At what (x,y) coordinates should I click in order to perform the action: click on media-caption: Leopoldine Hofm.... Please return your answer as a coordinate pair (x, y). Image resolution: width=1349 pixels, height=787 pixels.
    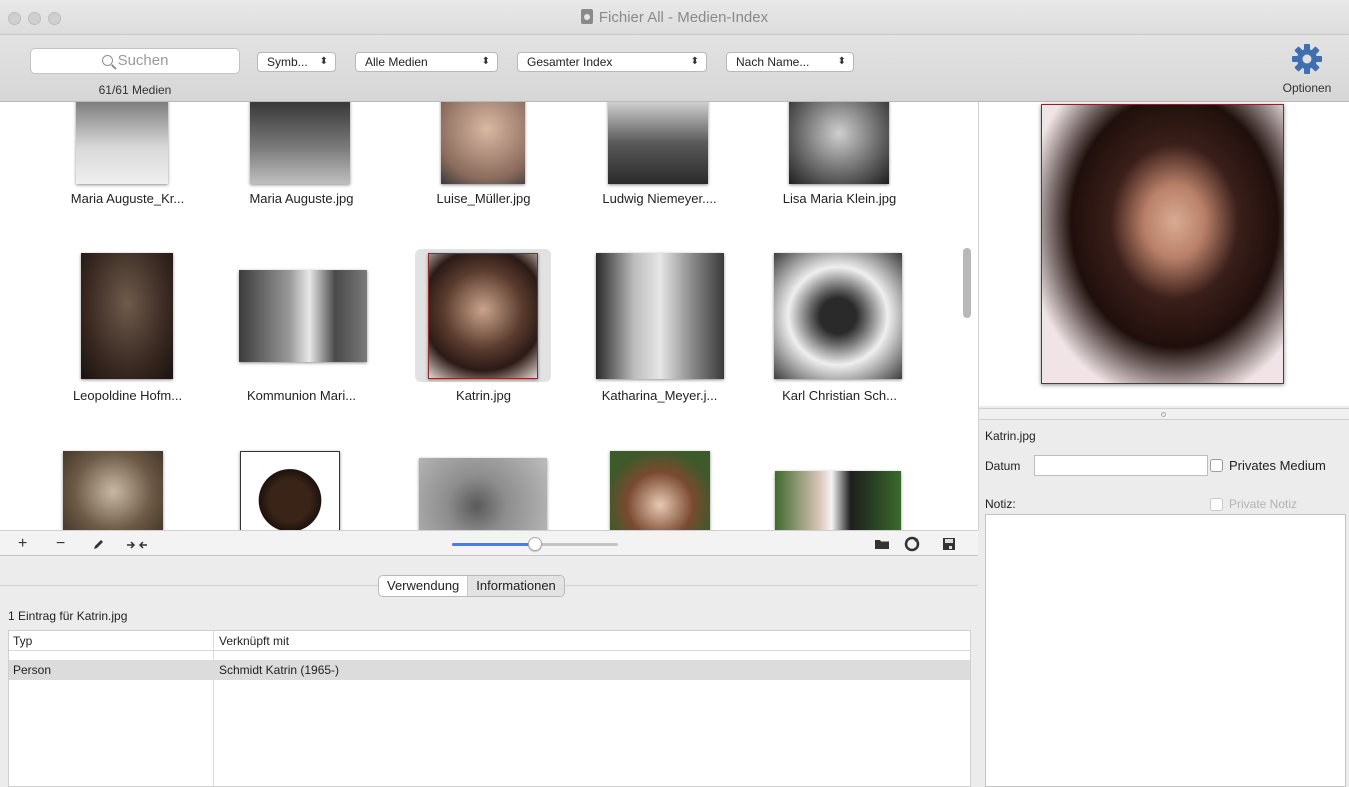
    Looking at the image, I should click on (127, 395).